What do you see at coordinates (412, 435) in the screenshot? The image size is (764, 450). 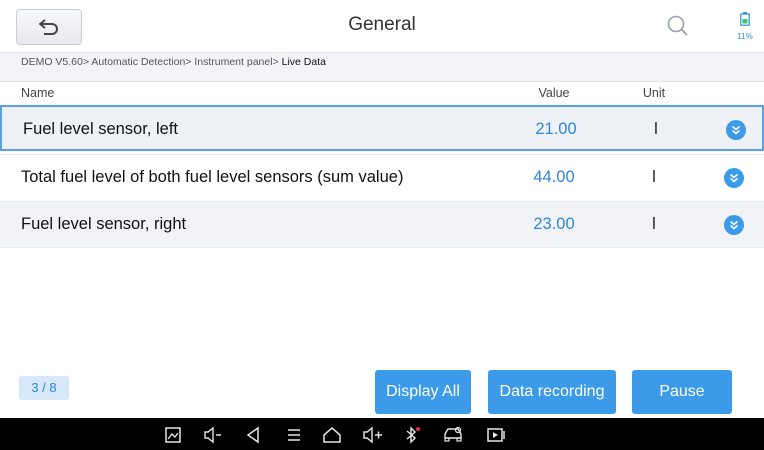 I see `bluetooth-icon` at bounding box center [412, 435].